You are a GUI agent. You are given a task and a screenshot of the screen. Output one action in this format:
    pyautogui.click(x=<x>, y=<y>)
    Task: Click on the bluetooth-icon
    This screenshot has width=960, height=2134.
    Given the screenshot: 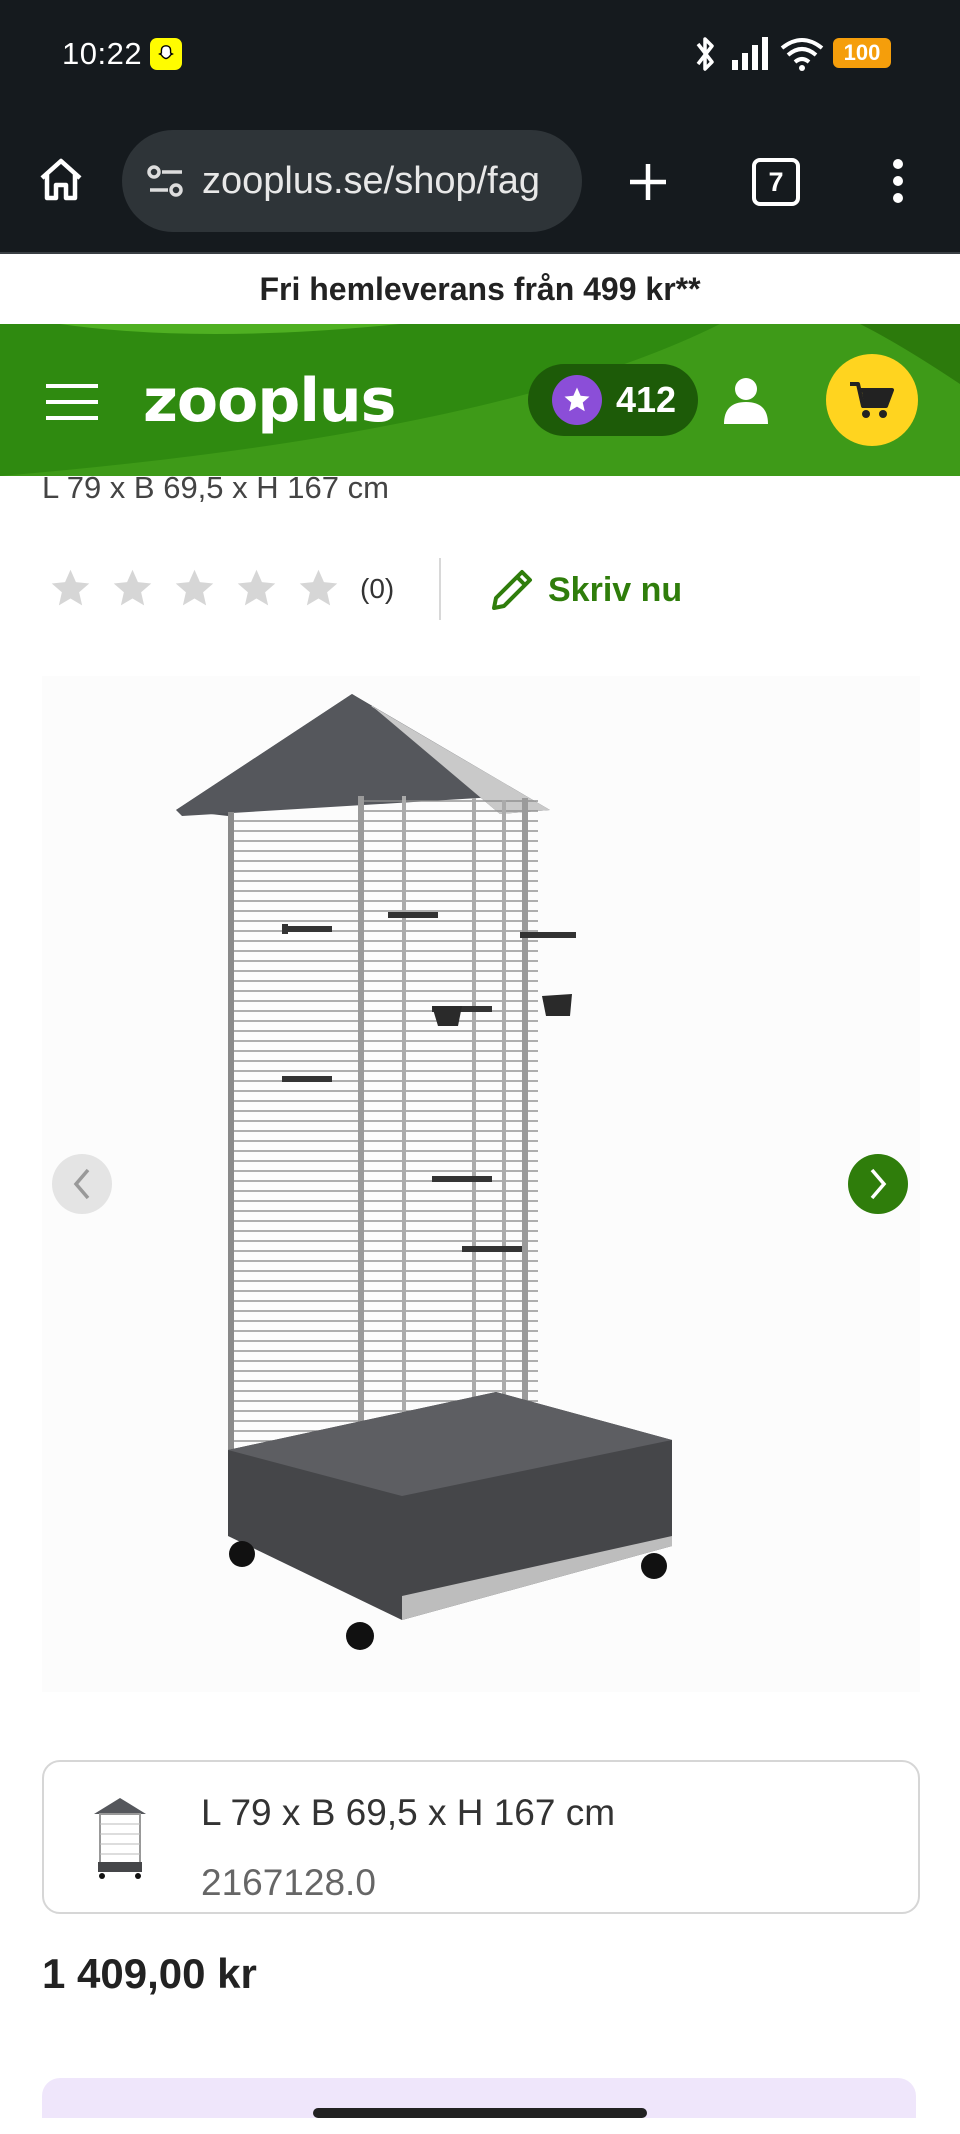 What is the action you would take?
    pyautogui.click(x=705, y=54)
    